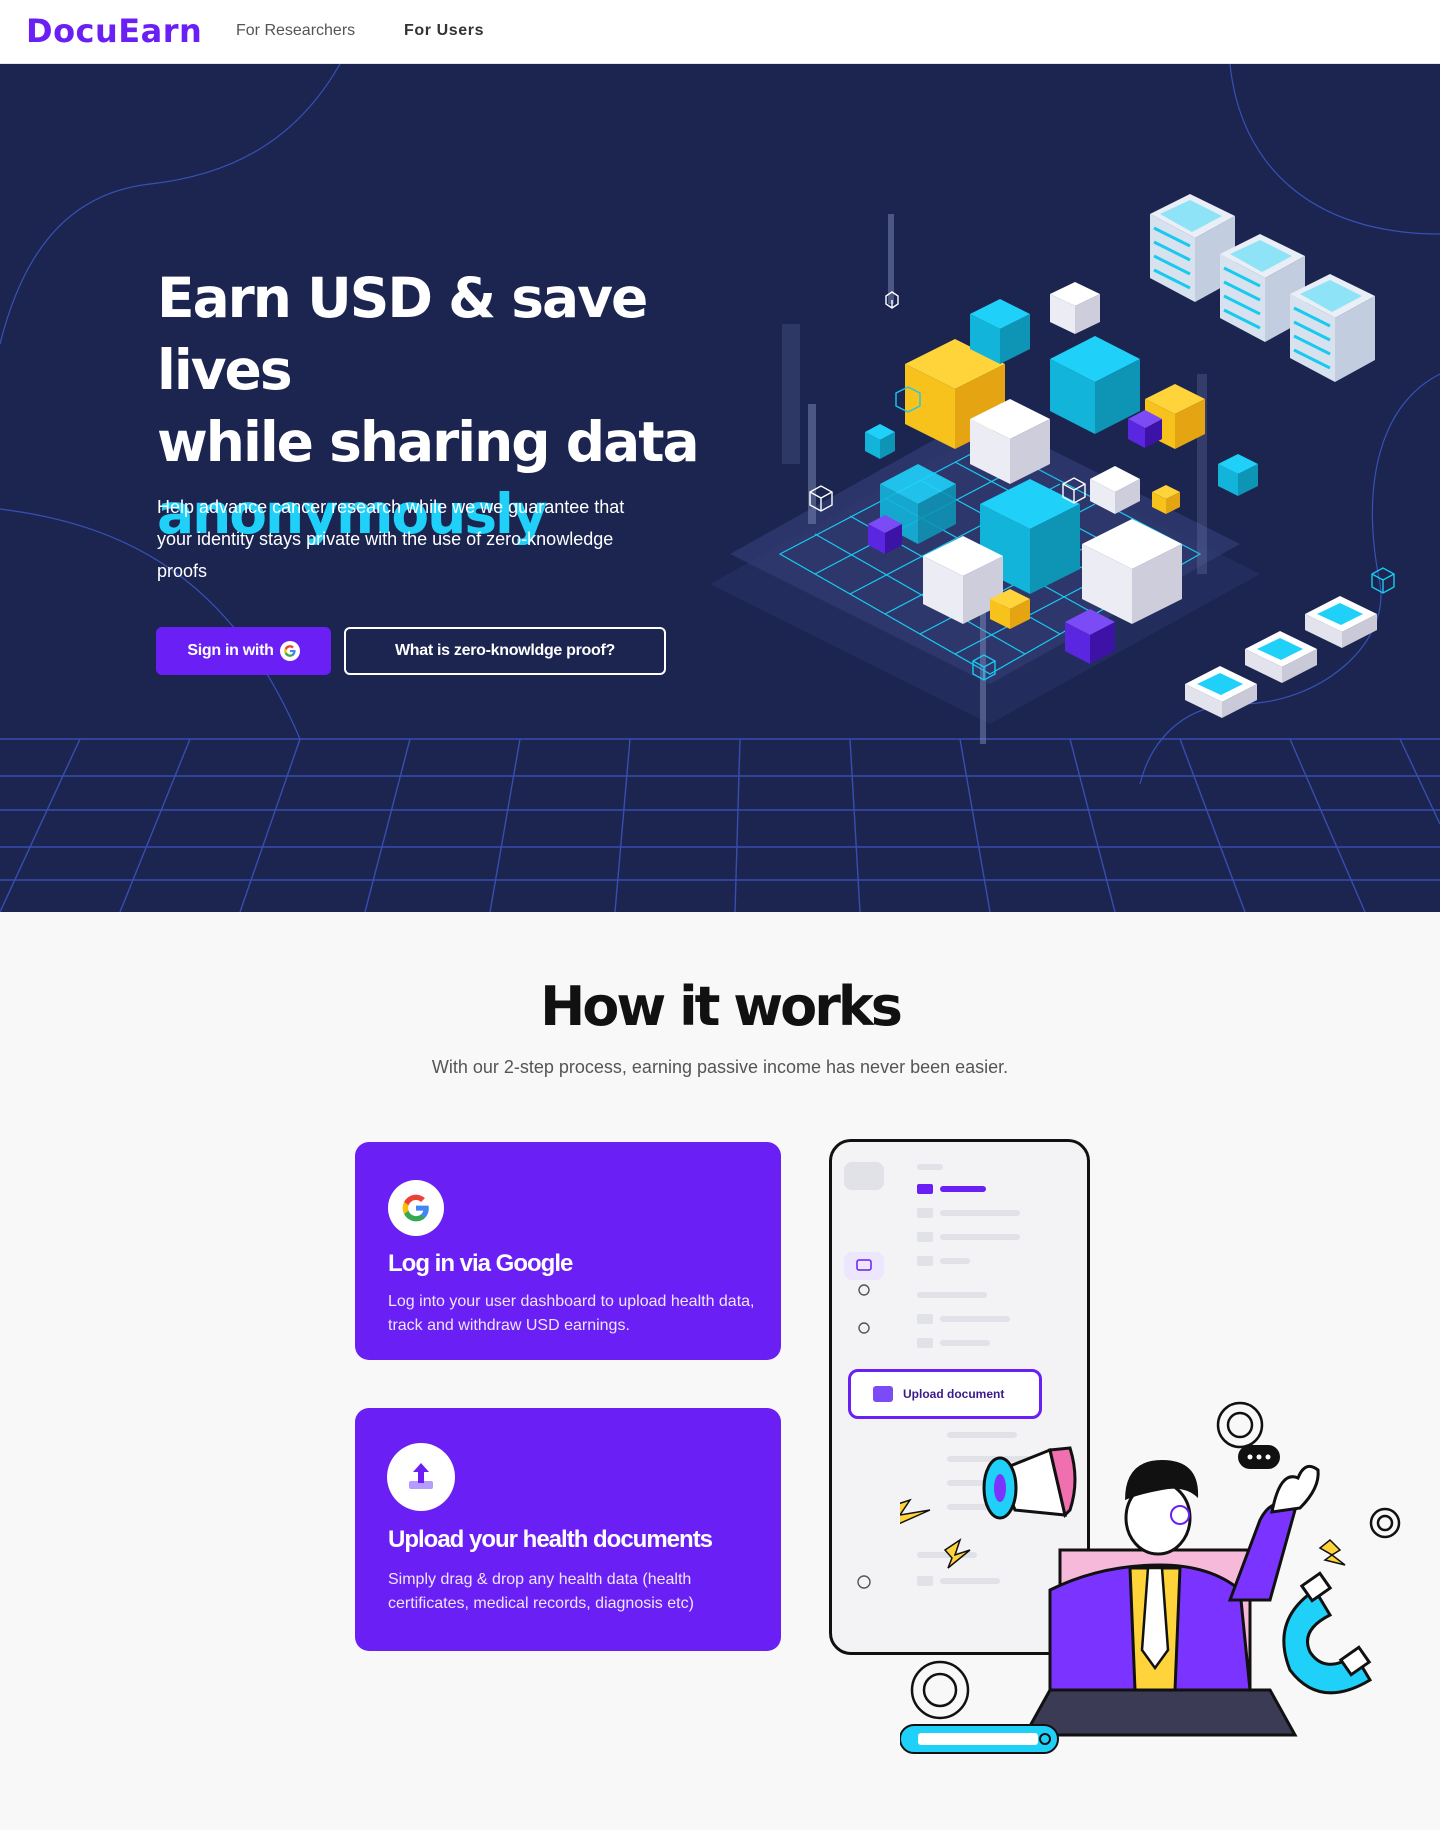 This screenshot has height=1830, width=1440. What do you see at coordinates (421, 1477) in the screenshot?
I see `upload-icon` at bounding box center [421, 1477].